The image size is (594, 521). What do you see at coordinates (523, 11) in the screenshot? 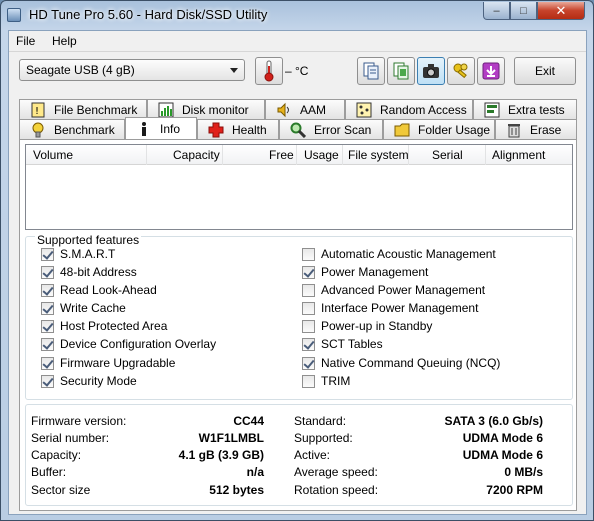
I see `maximize-button: □` at bounding box center [523, 11].